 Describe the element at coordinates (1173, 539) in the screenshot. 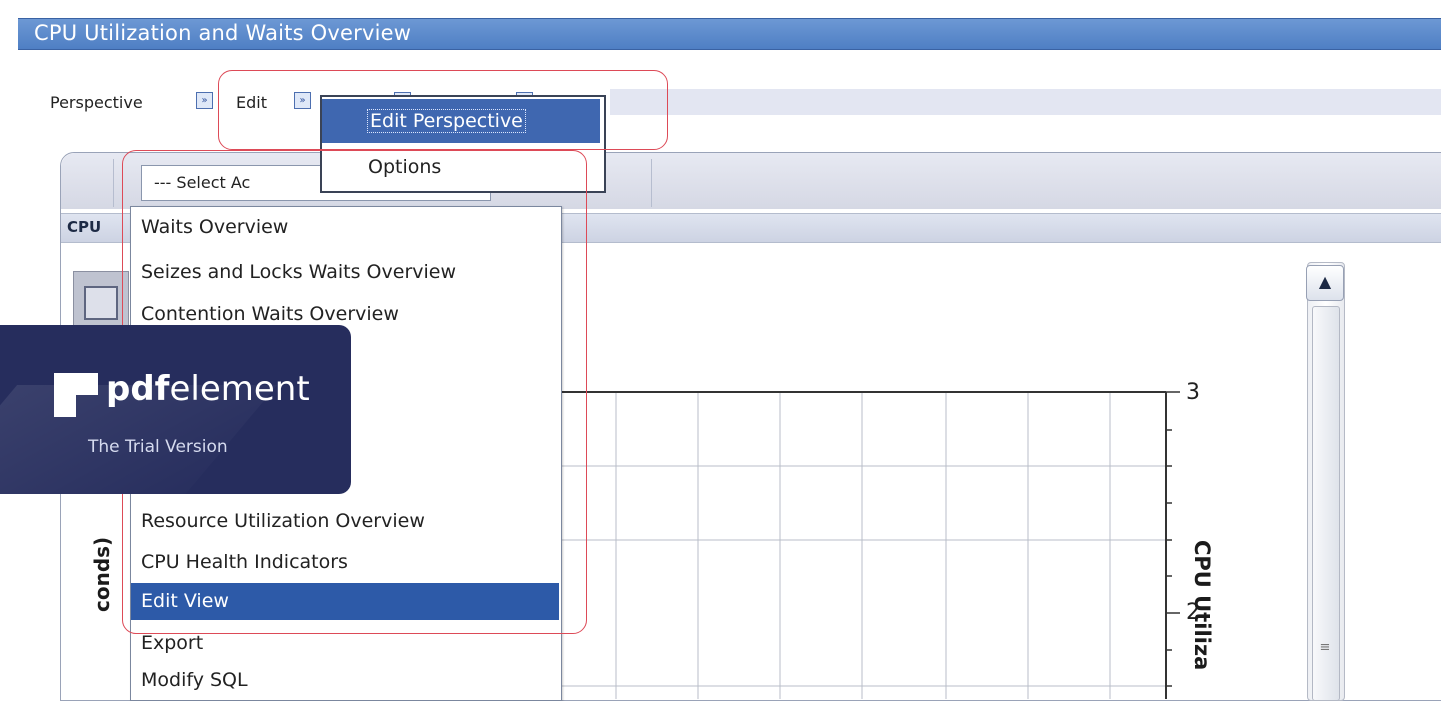

I see `right-axis-ticks` at that location.